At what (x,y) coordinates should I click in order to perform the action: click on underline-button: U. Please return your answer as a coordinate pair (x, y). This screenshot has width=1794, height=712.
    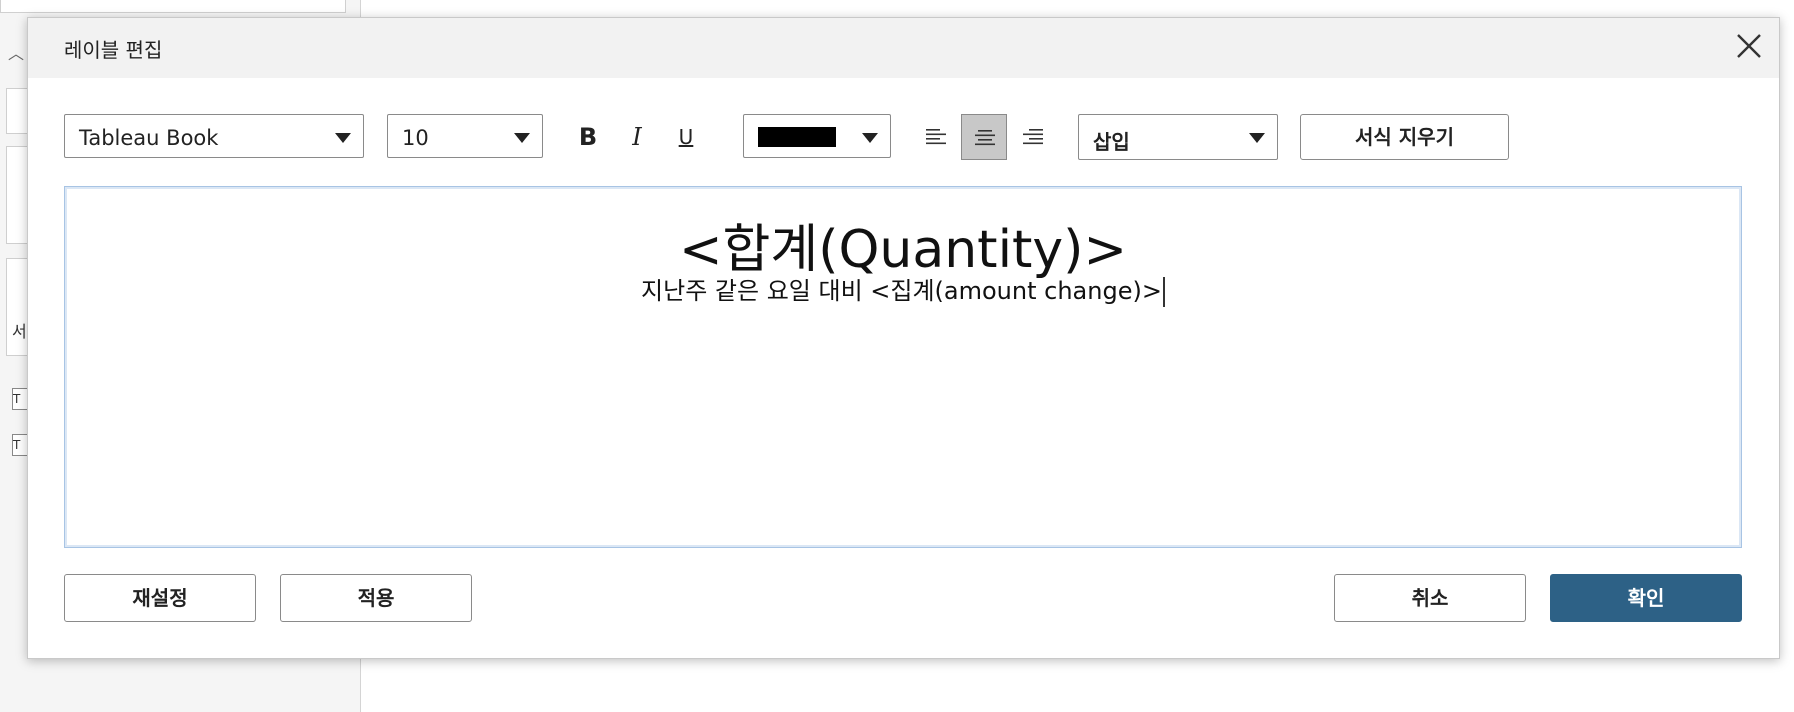
    Looking at the image, I should click on (686, 137).